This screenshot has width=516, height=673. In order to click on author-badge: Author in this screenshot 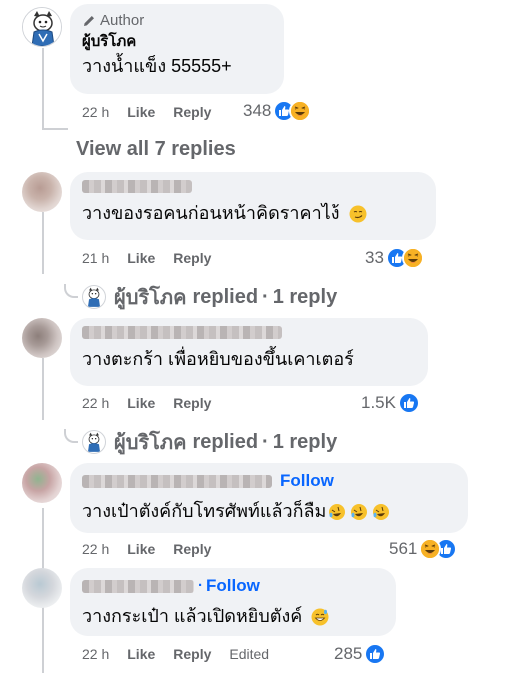, I will do `click(177, 21)`.